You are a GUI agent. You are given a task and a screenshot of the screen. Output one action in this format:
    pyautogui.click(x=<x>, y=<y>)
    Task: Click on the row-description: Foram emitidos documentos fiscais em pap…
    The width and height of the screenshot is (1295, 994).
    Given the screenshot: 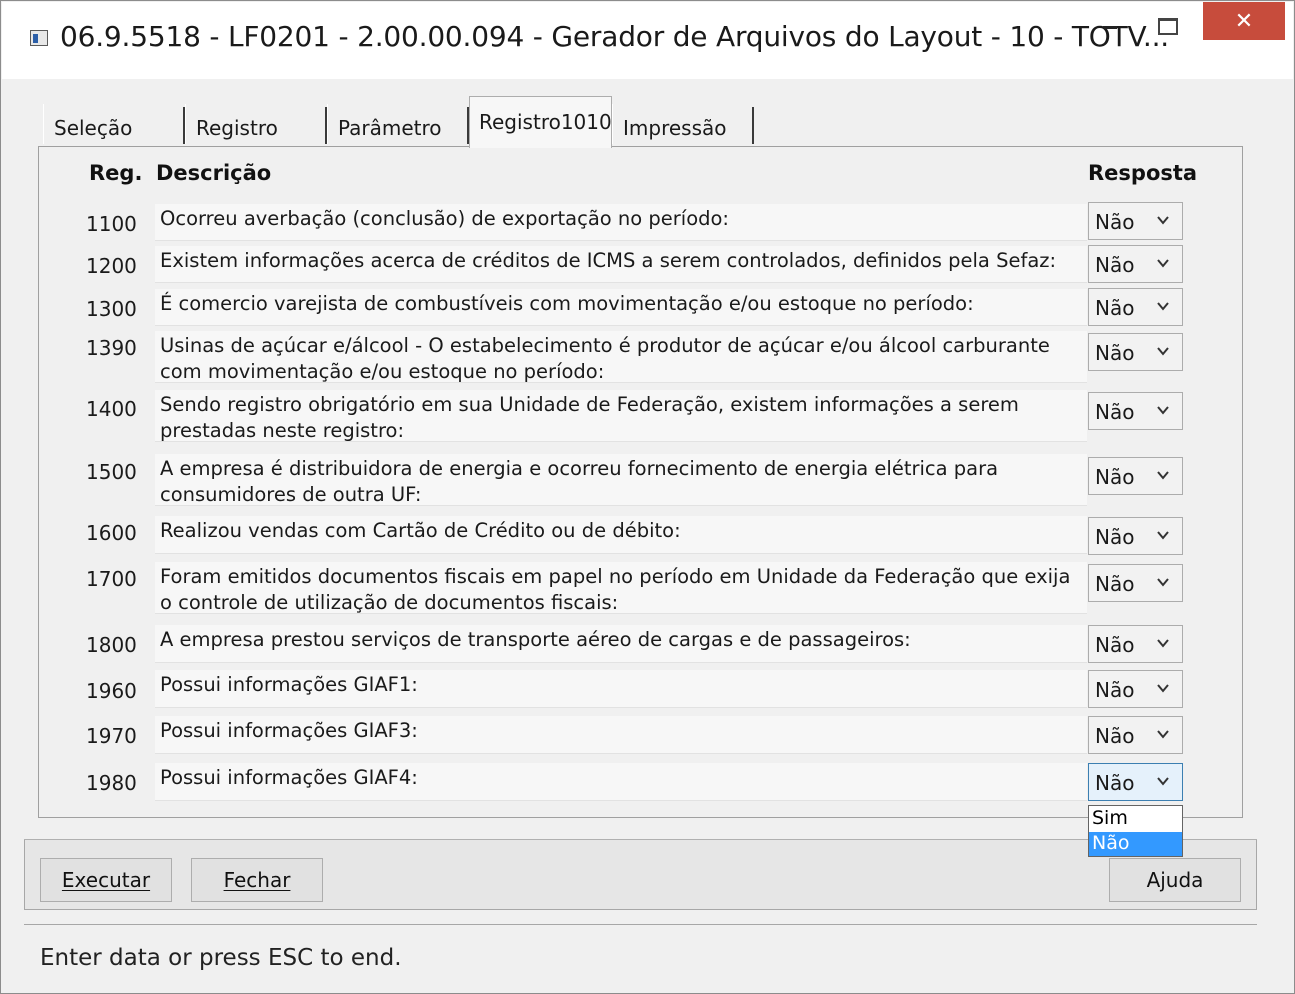 What is the action you would take?
    pyautogui.click(x=621, y=588)
    